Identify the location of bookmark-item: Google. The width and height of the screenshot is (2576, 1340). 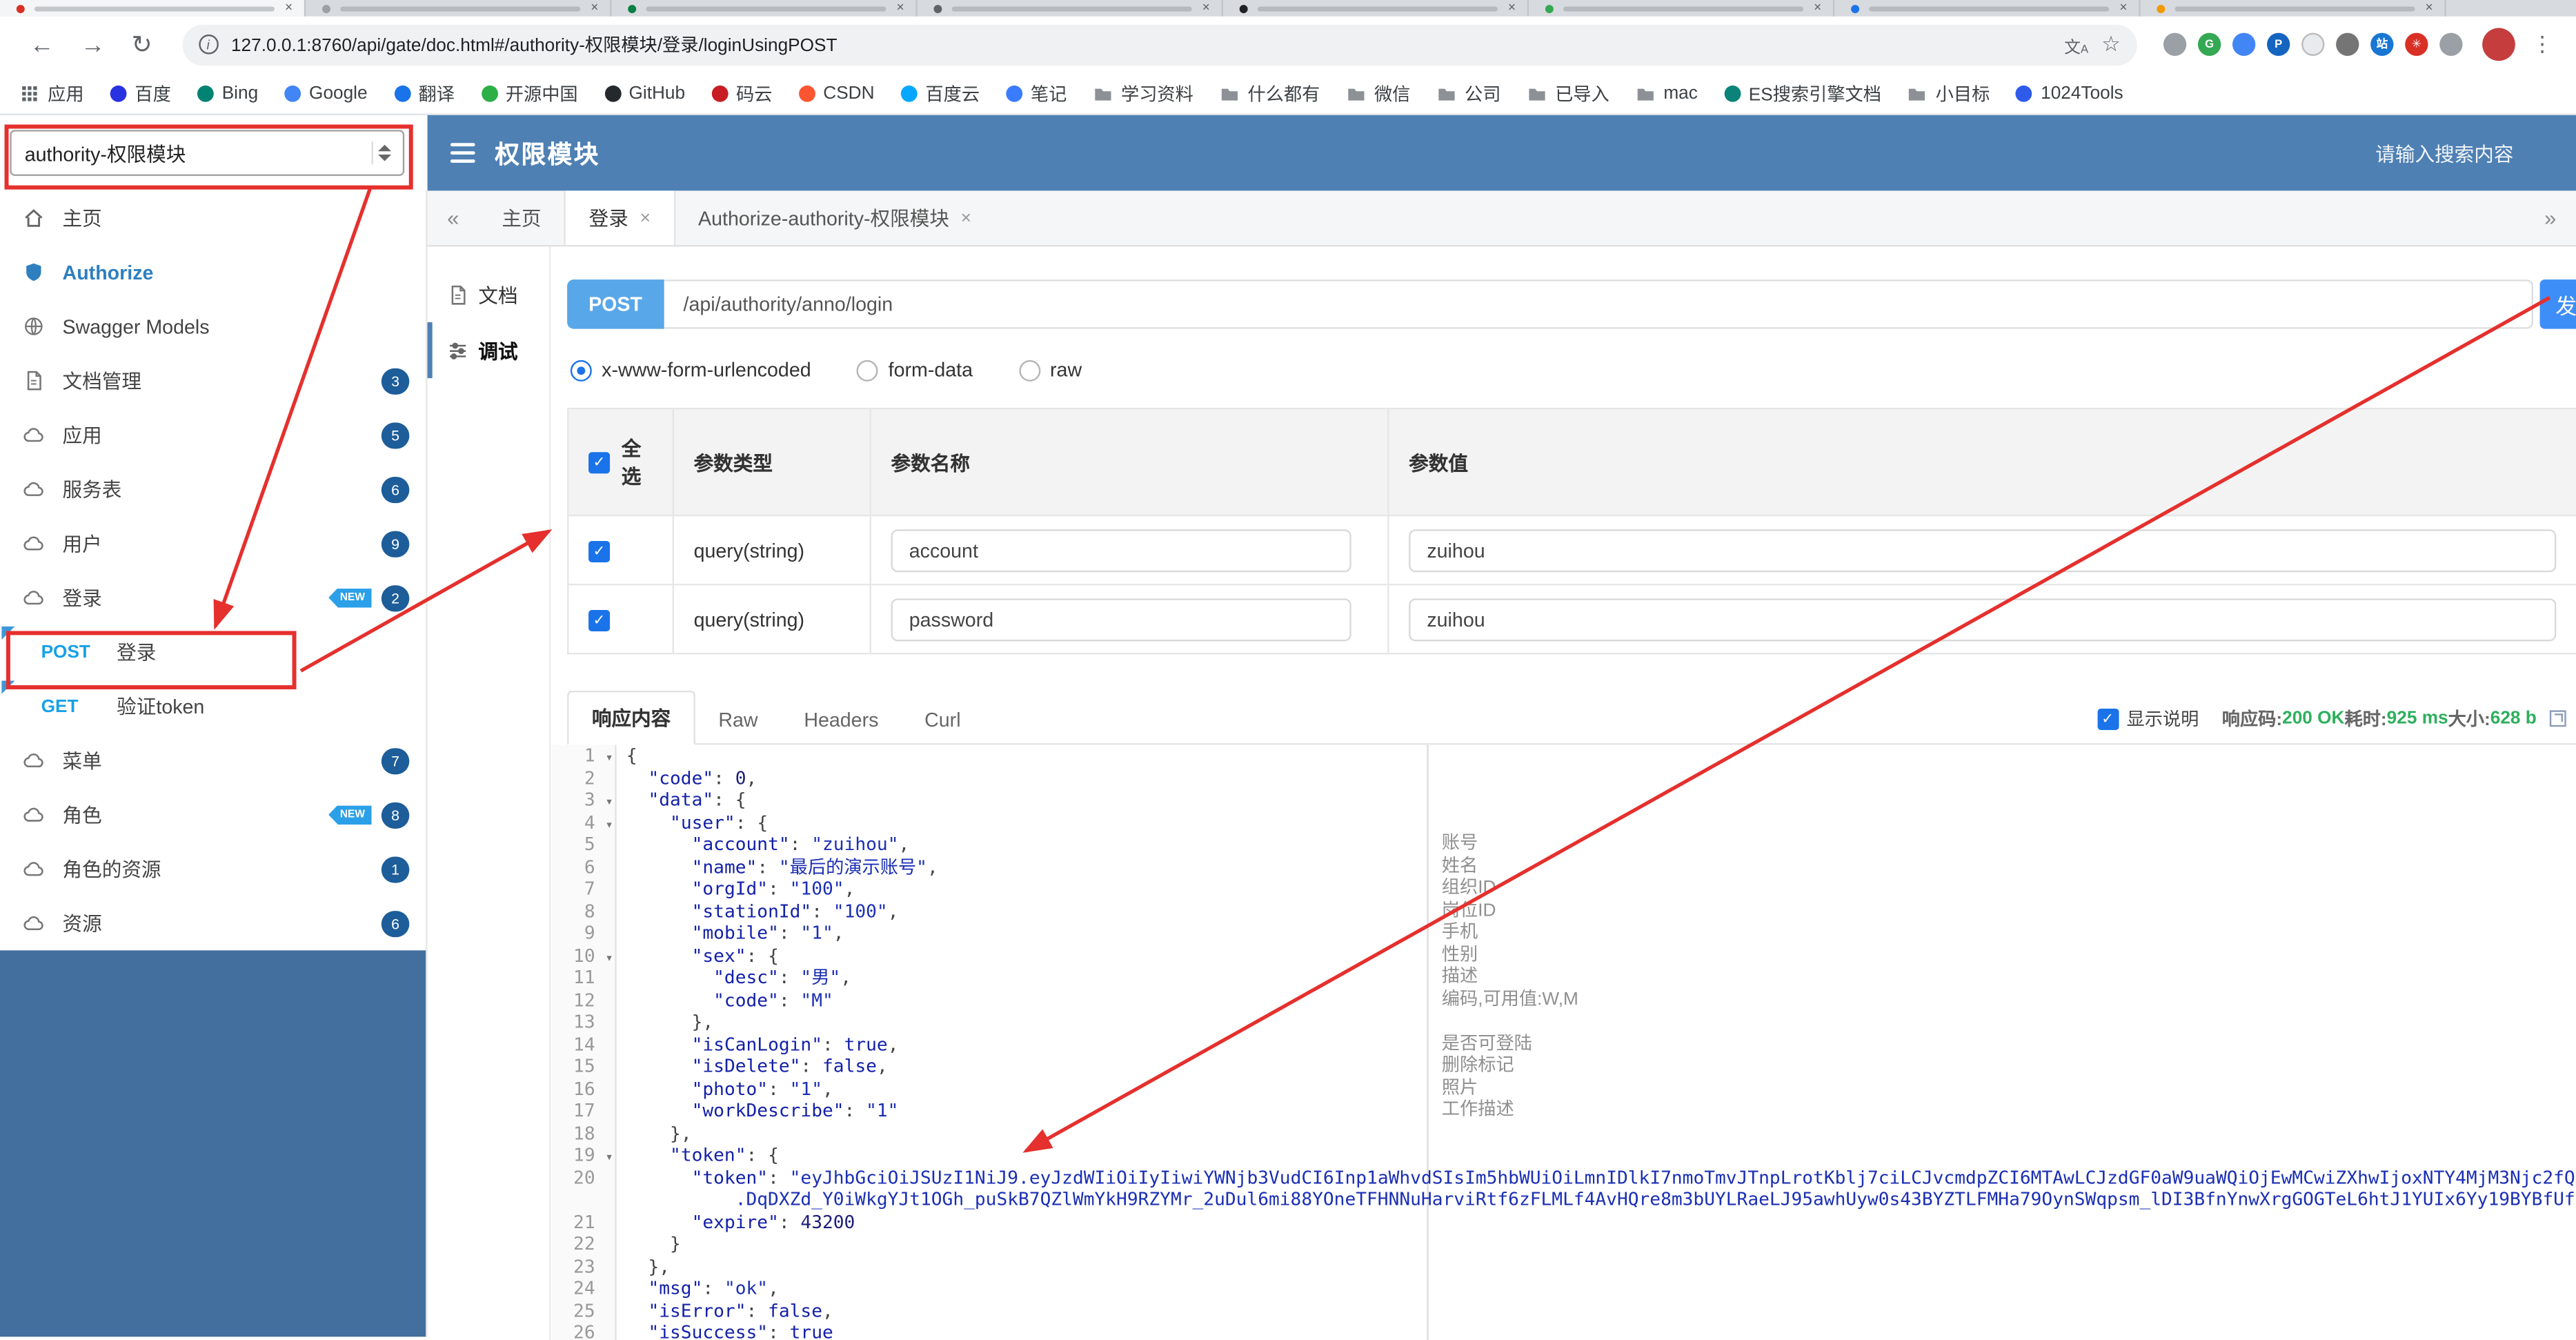
(326, 93).